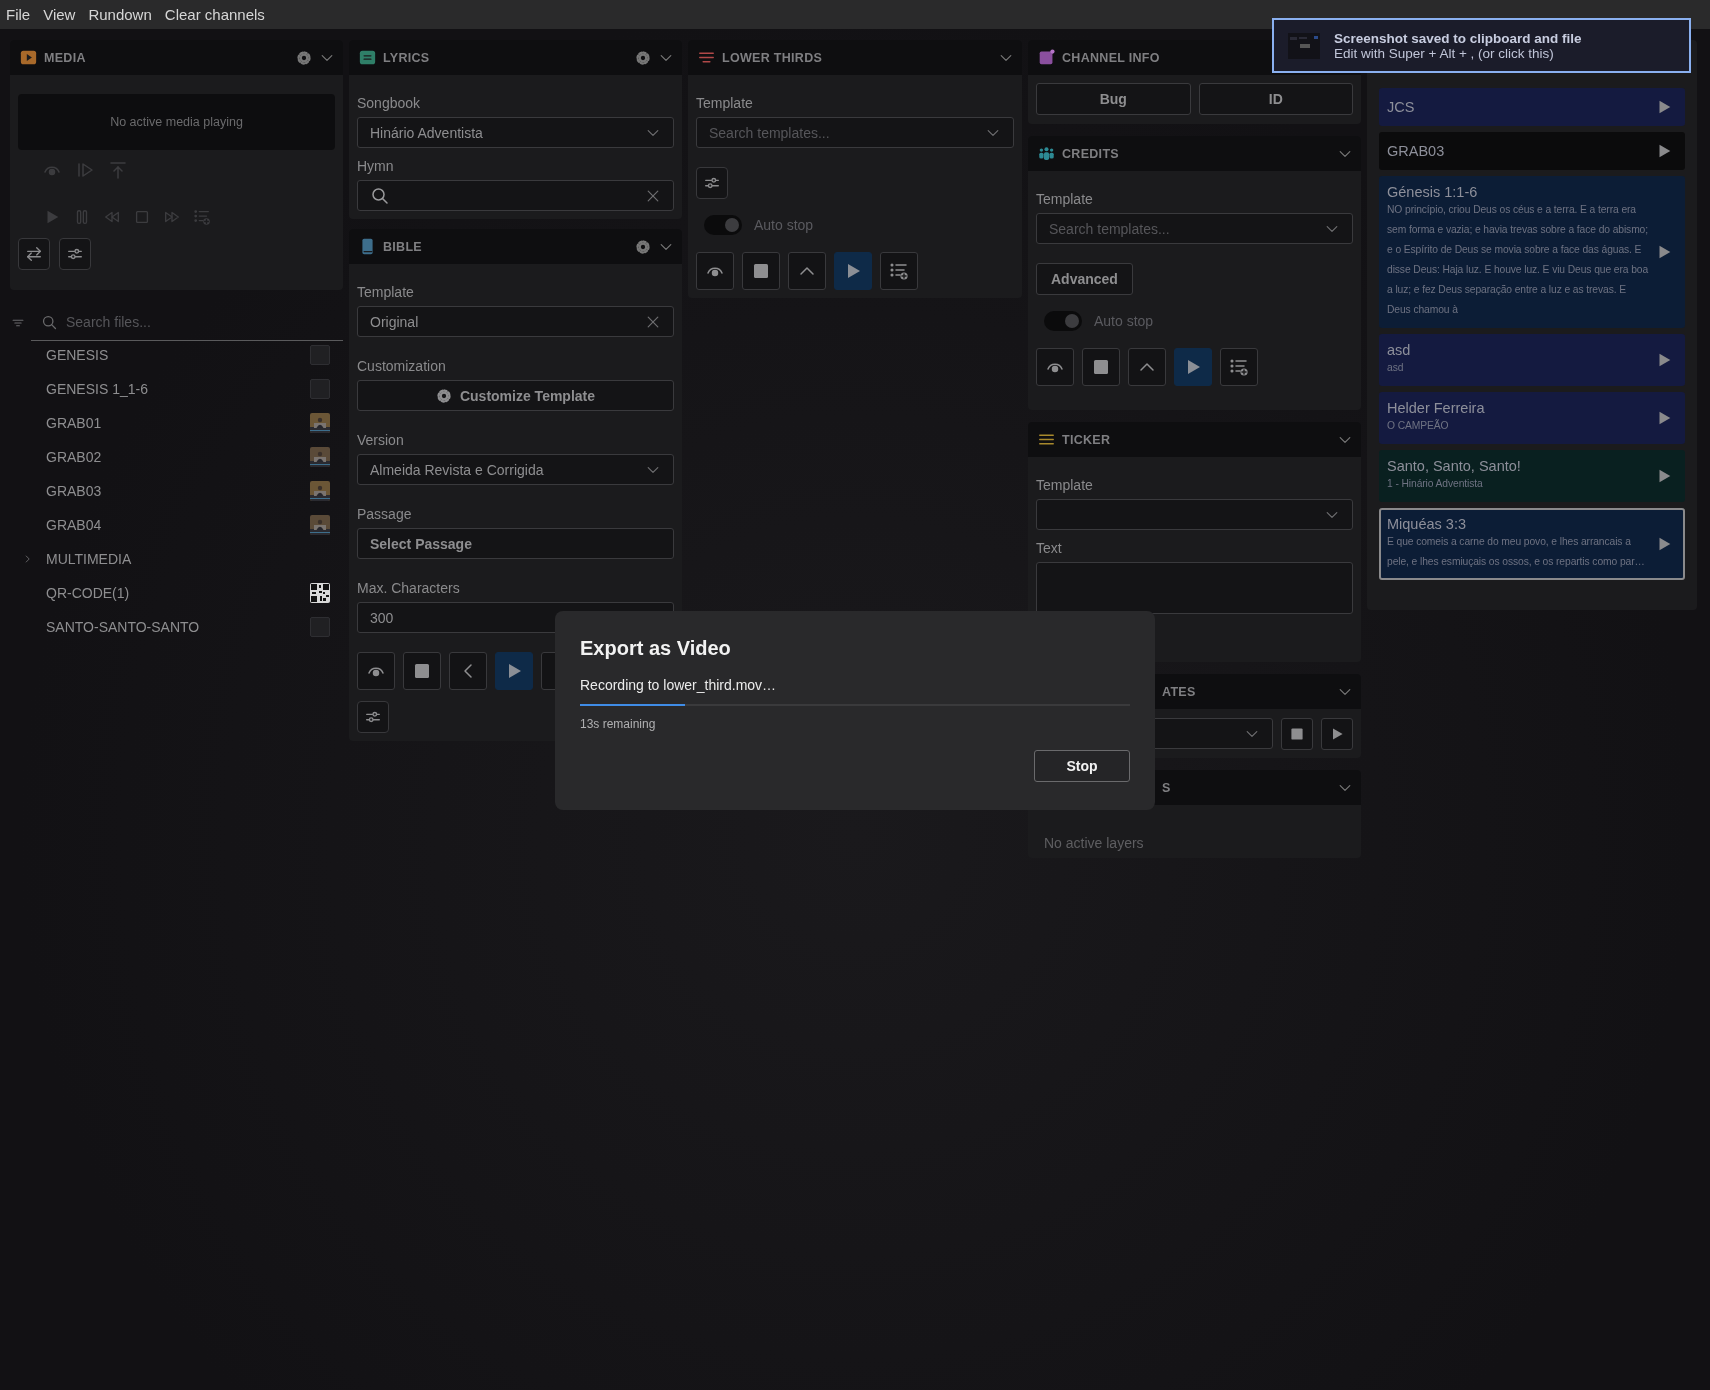 The height and width of the screenshot is (1390, 1710). What do you see at coordinates (389, 103) in the screenshot?
I see `field-label: Songbook` at bounding box center [389, 103].